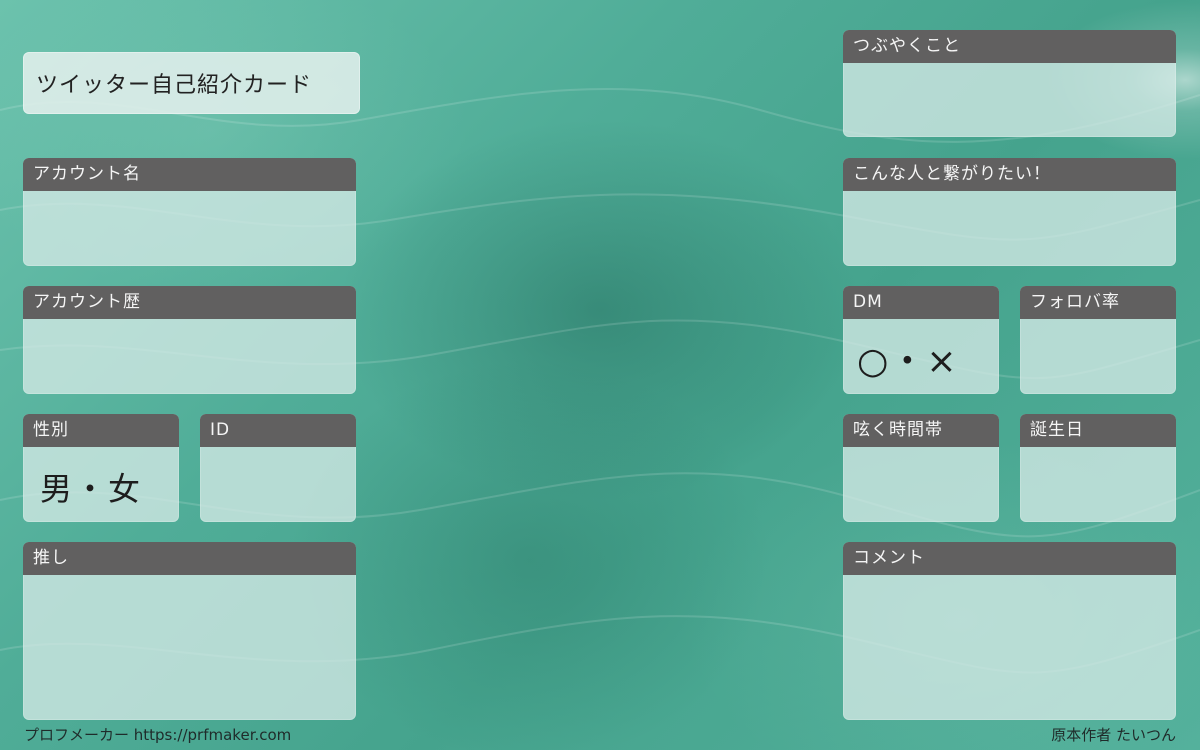  I want to click on tweet-time-card: 呟く時間帯, so click(921, 468).